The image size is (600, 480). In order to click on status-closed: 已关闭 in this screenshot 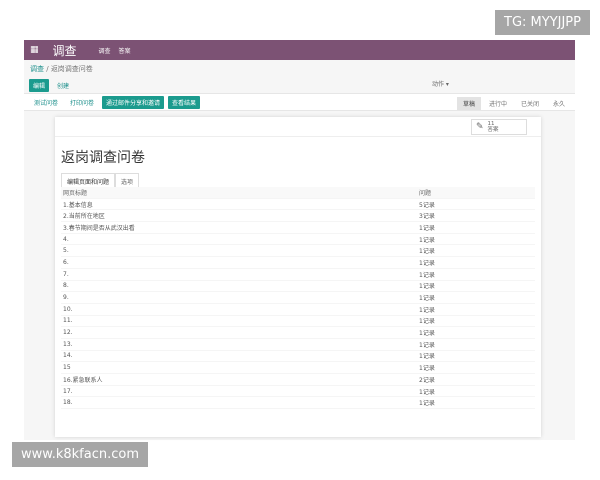, I will do `click(530, 103)`.